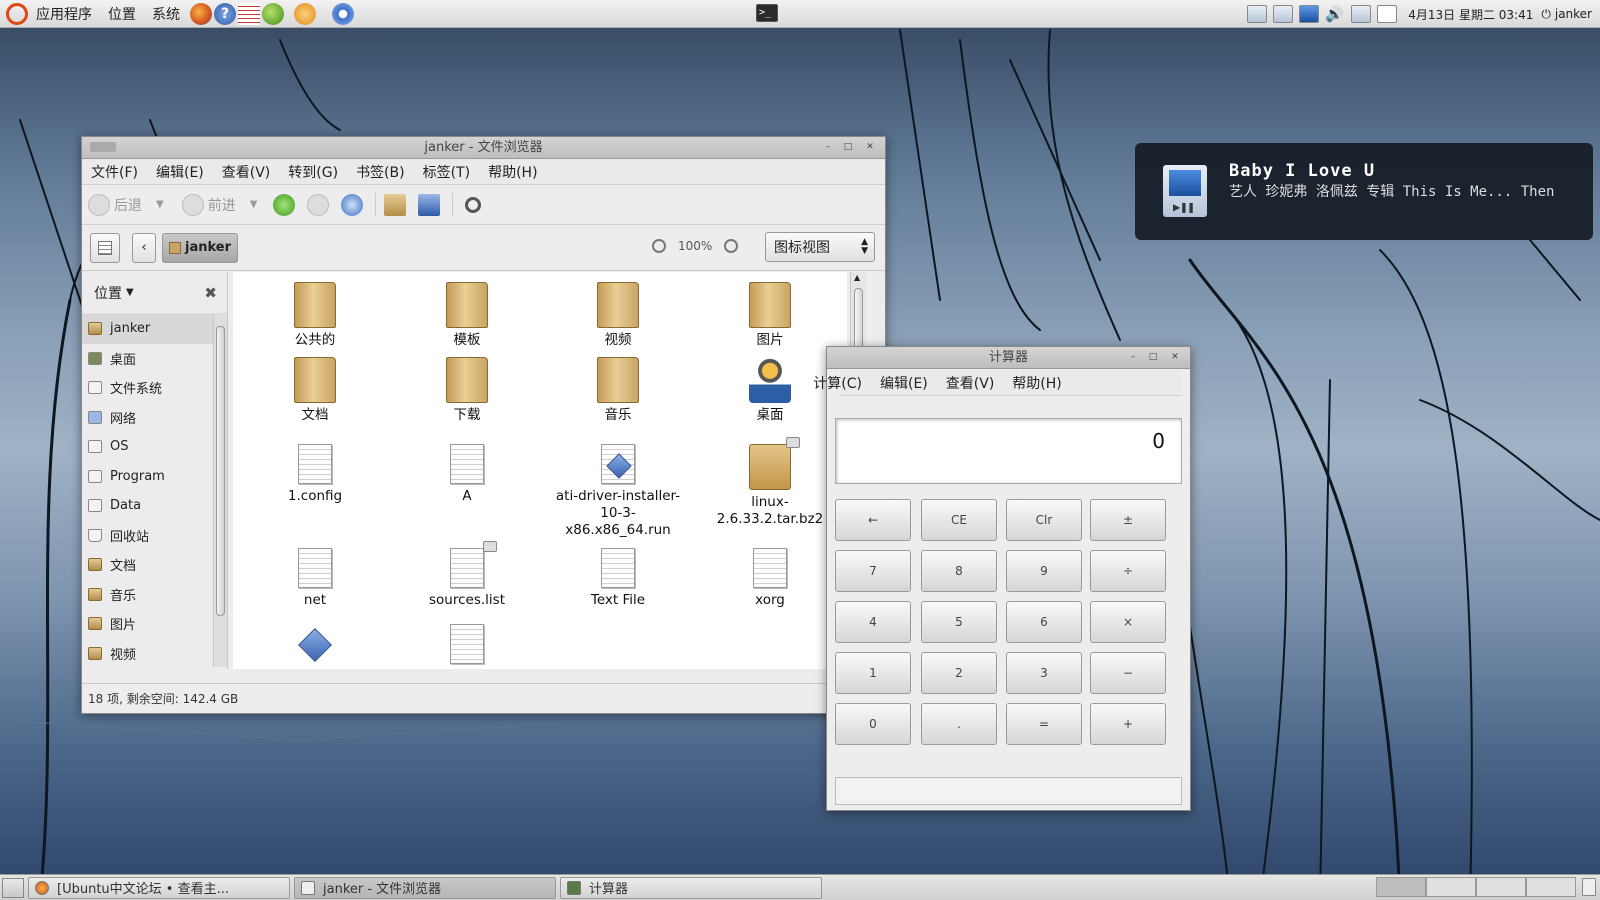  Describe the element at coordinates (691, 887) in the screenshot. I see `task-calculator: 计算器` at that location.